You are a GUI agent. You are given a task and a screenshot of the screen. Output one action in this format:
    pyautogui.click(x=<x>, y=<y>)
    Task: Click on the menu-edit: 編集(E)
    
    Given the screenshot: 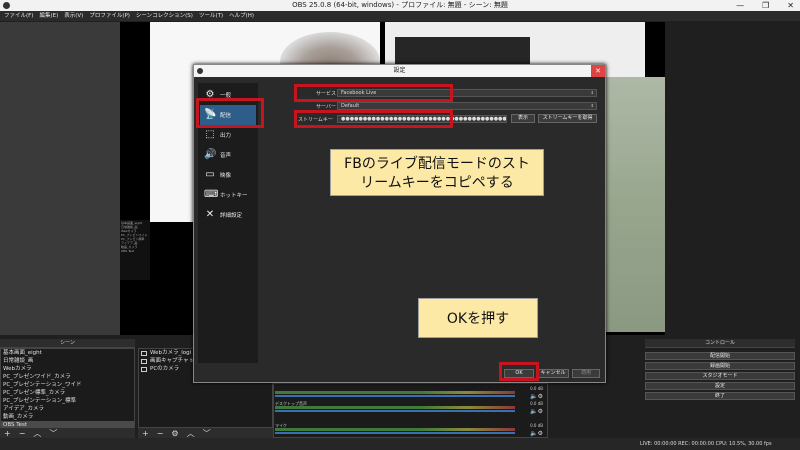 What is the action you would take?
    pyautogui.click(x=48, y=16)
    